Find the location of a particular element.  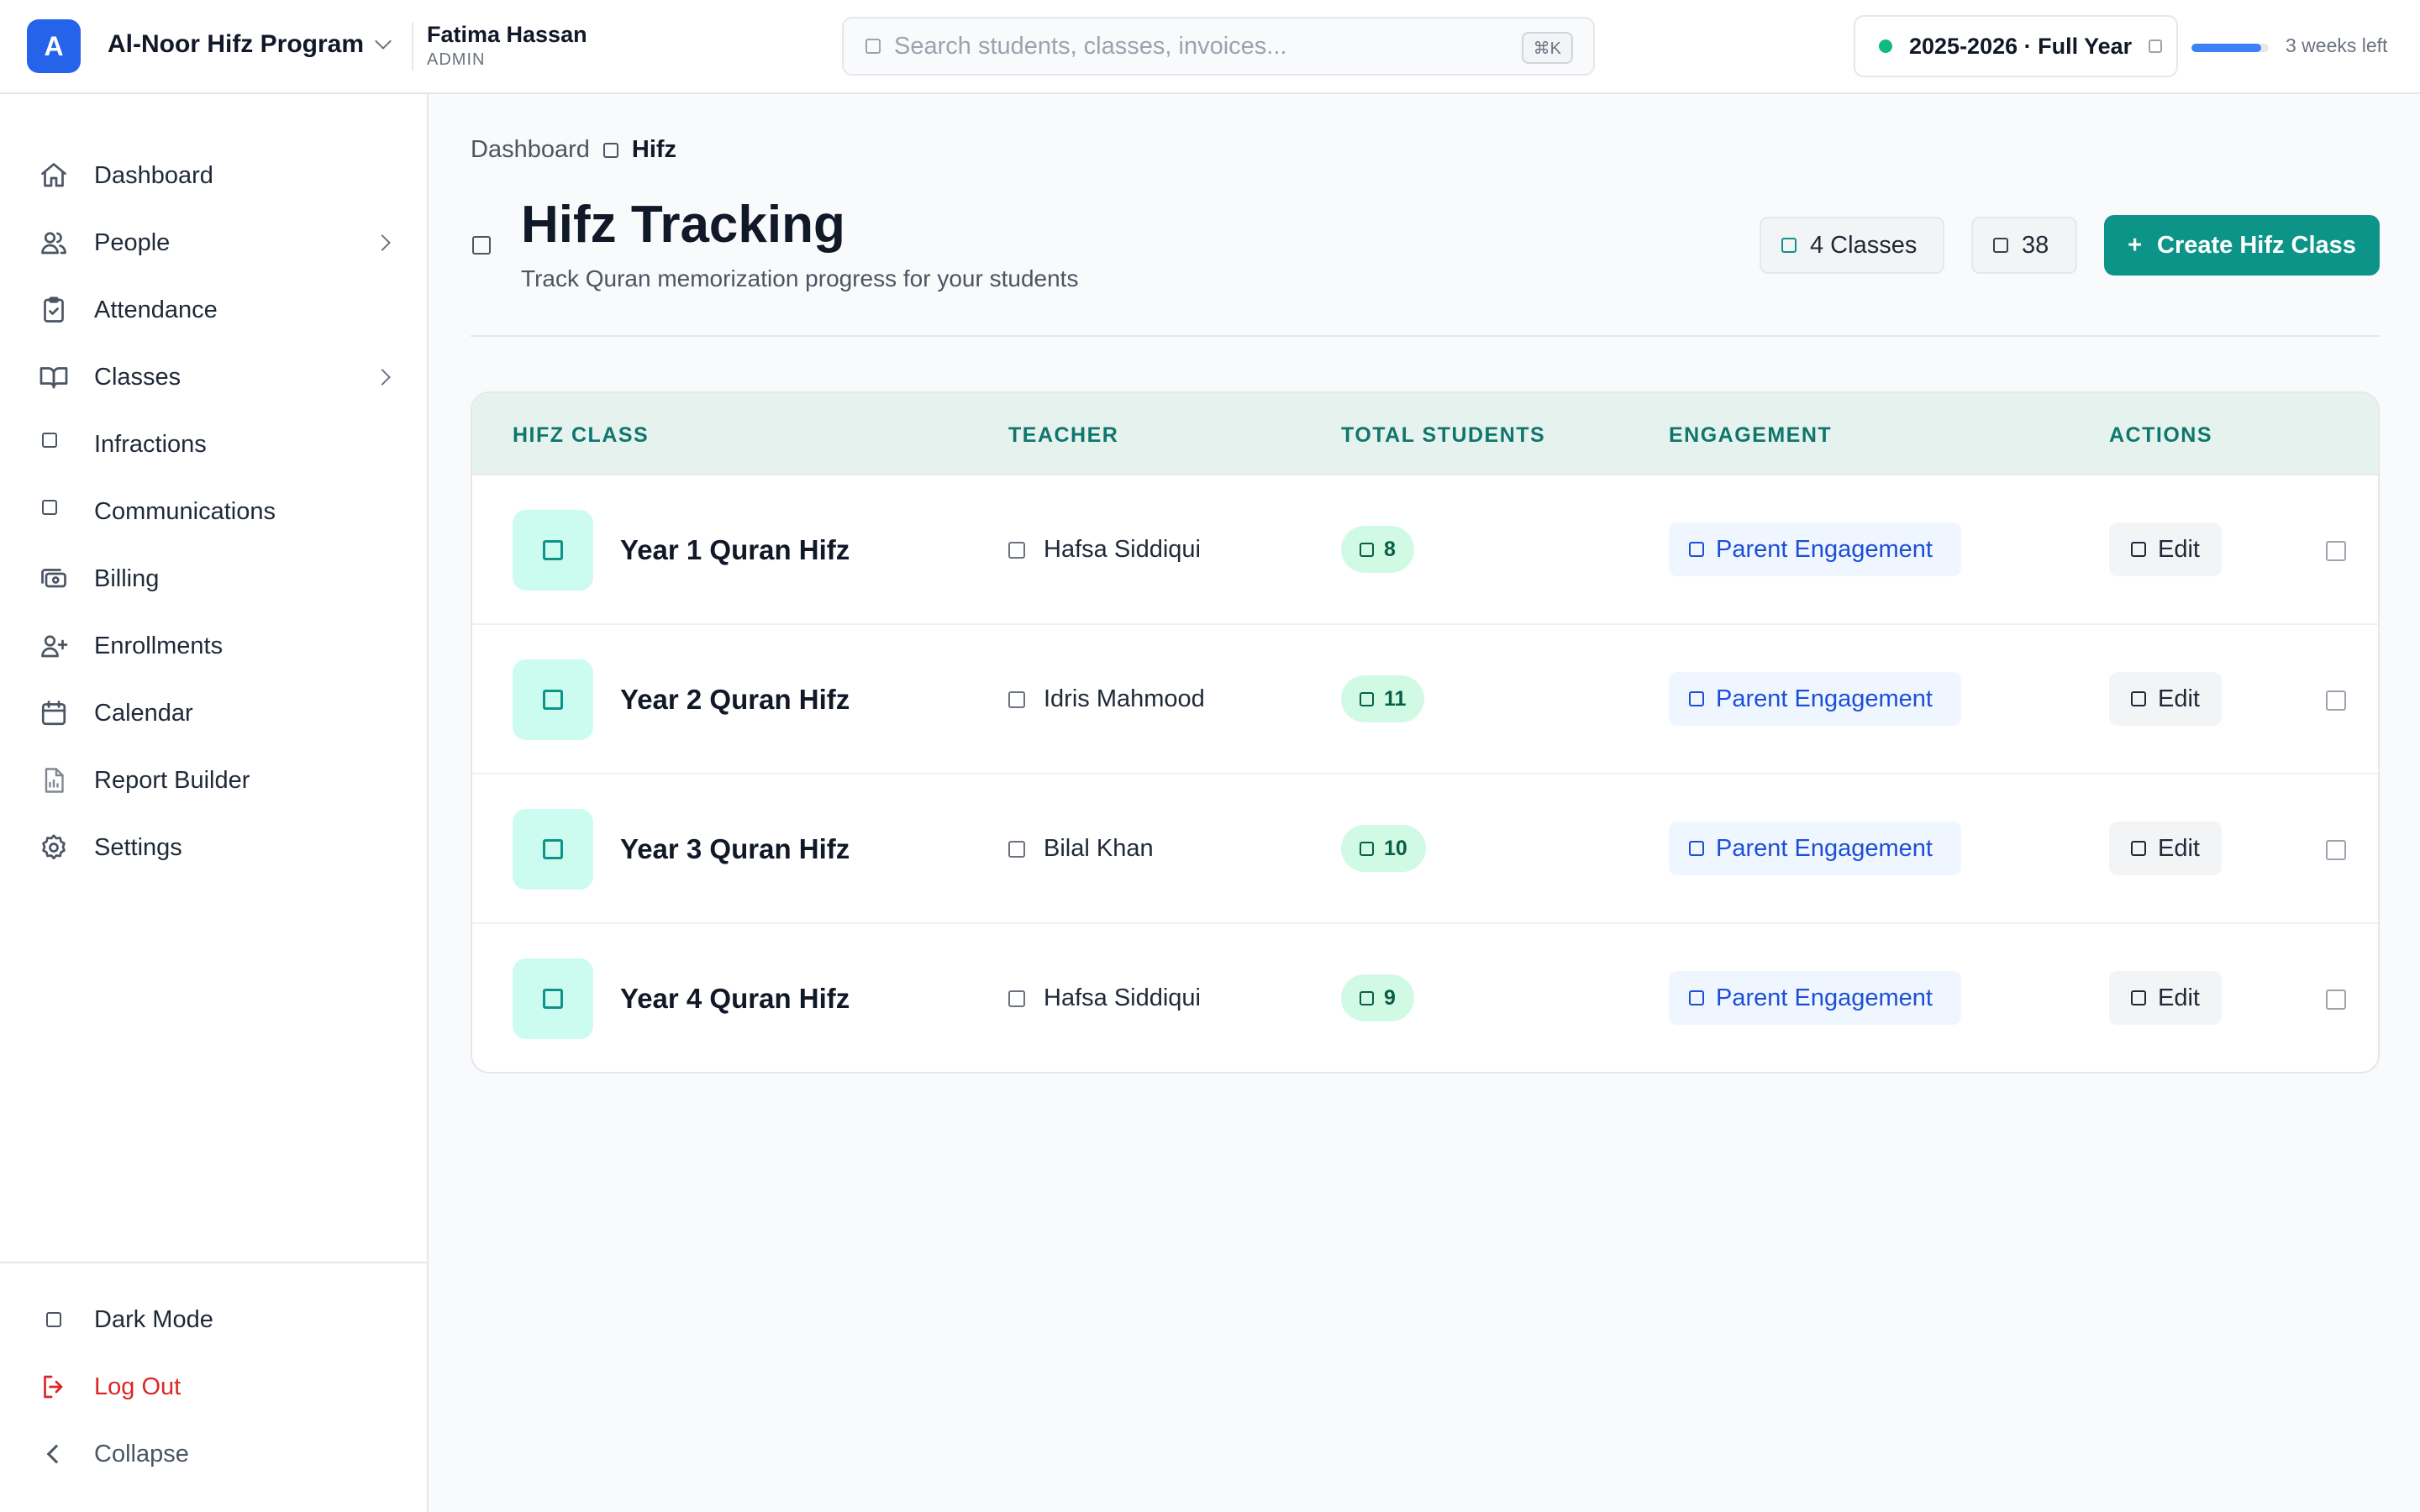

dark-mode-label: Dark Mode is located at coordinates (153, 1319).